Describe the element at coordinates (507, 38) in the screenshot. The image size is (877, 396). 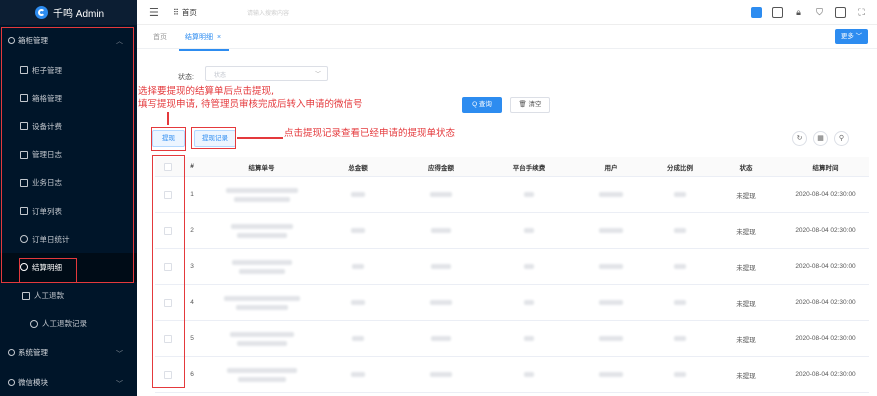
I see `tab-bar: 首页 结算明细 × 更多 ﹀` at that location.